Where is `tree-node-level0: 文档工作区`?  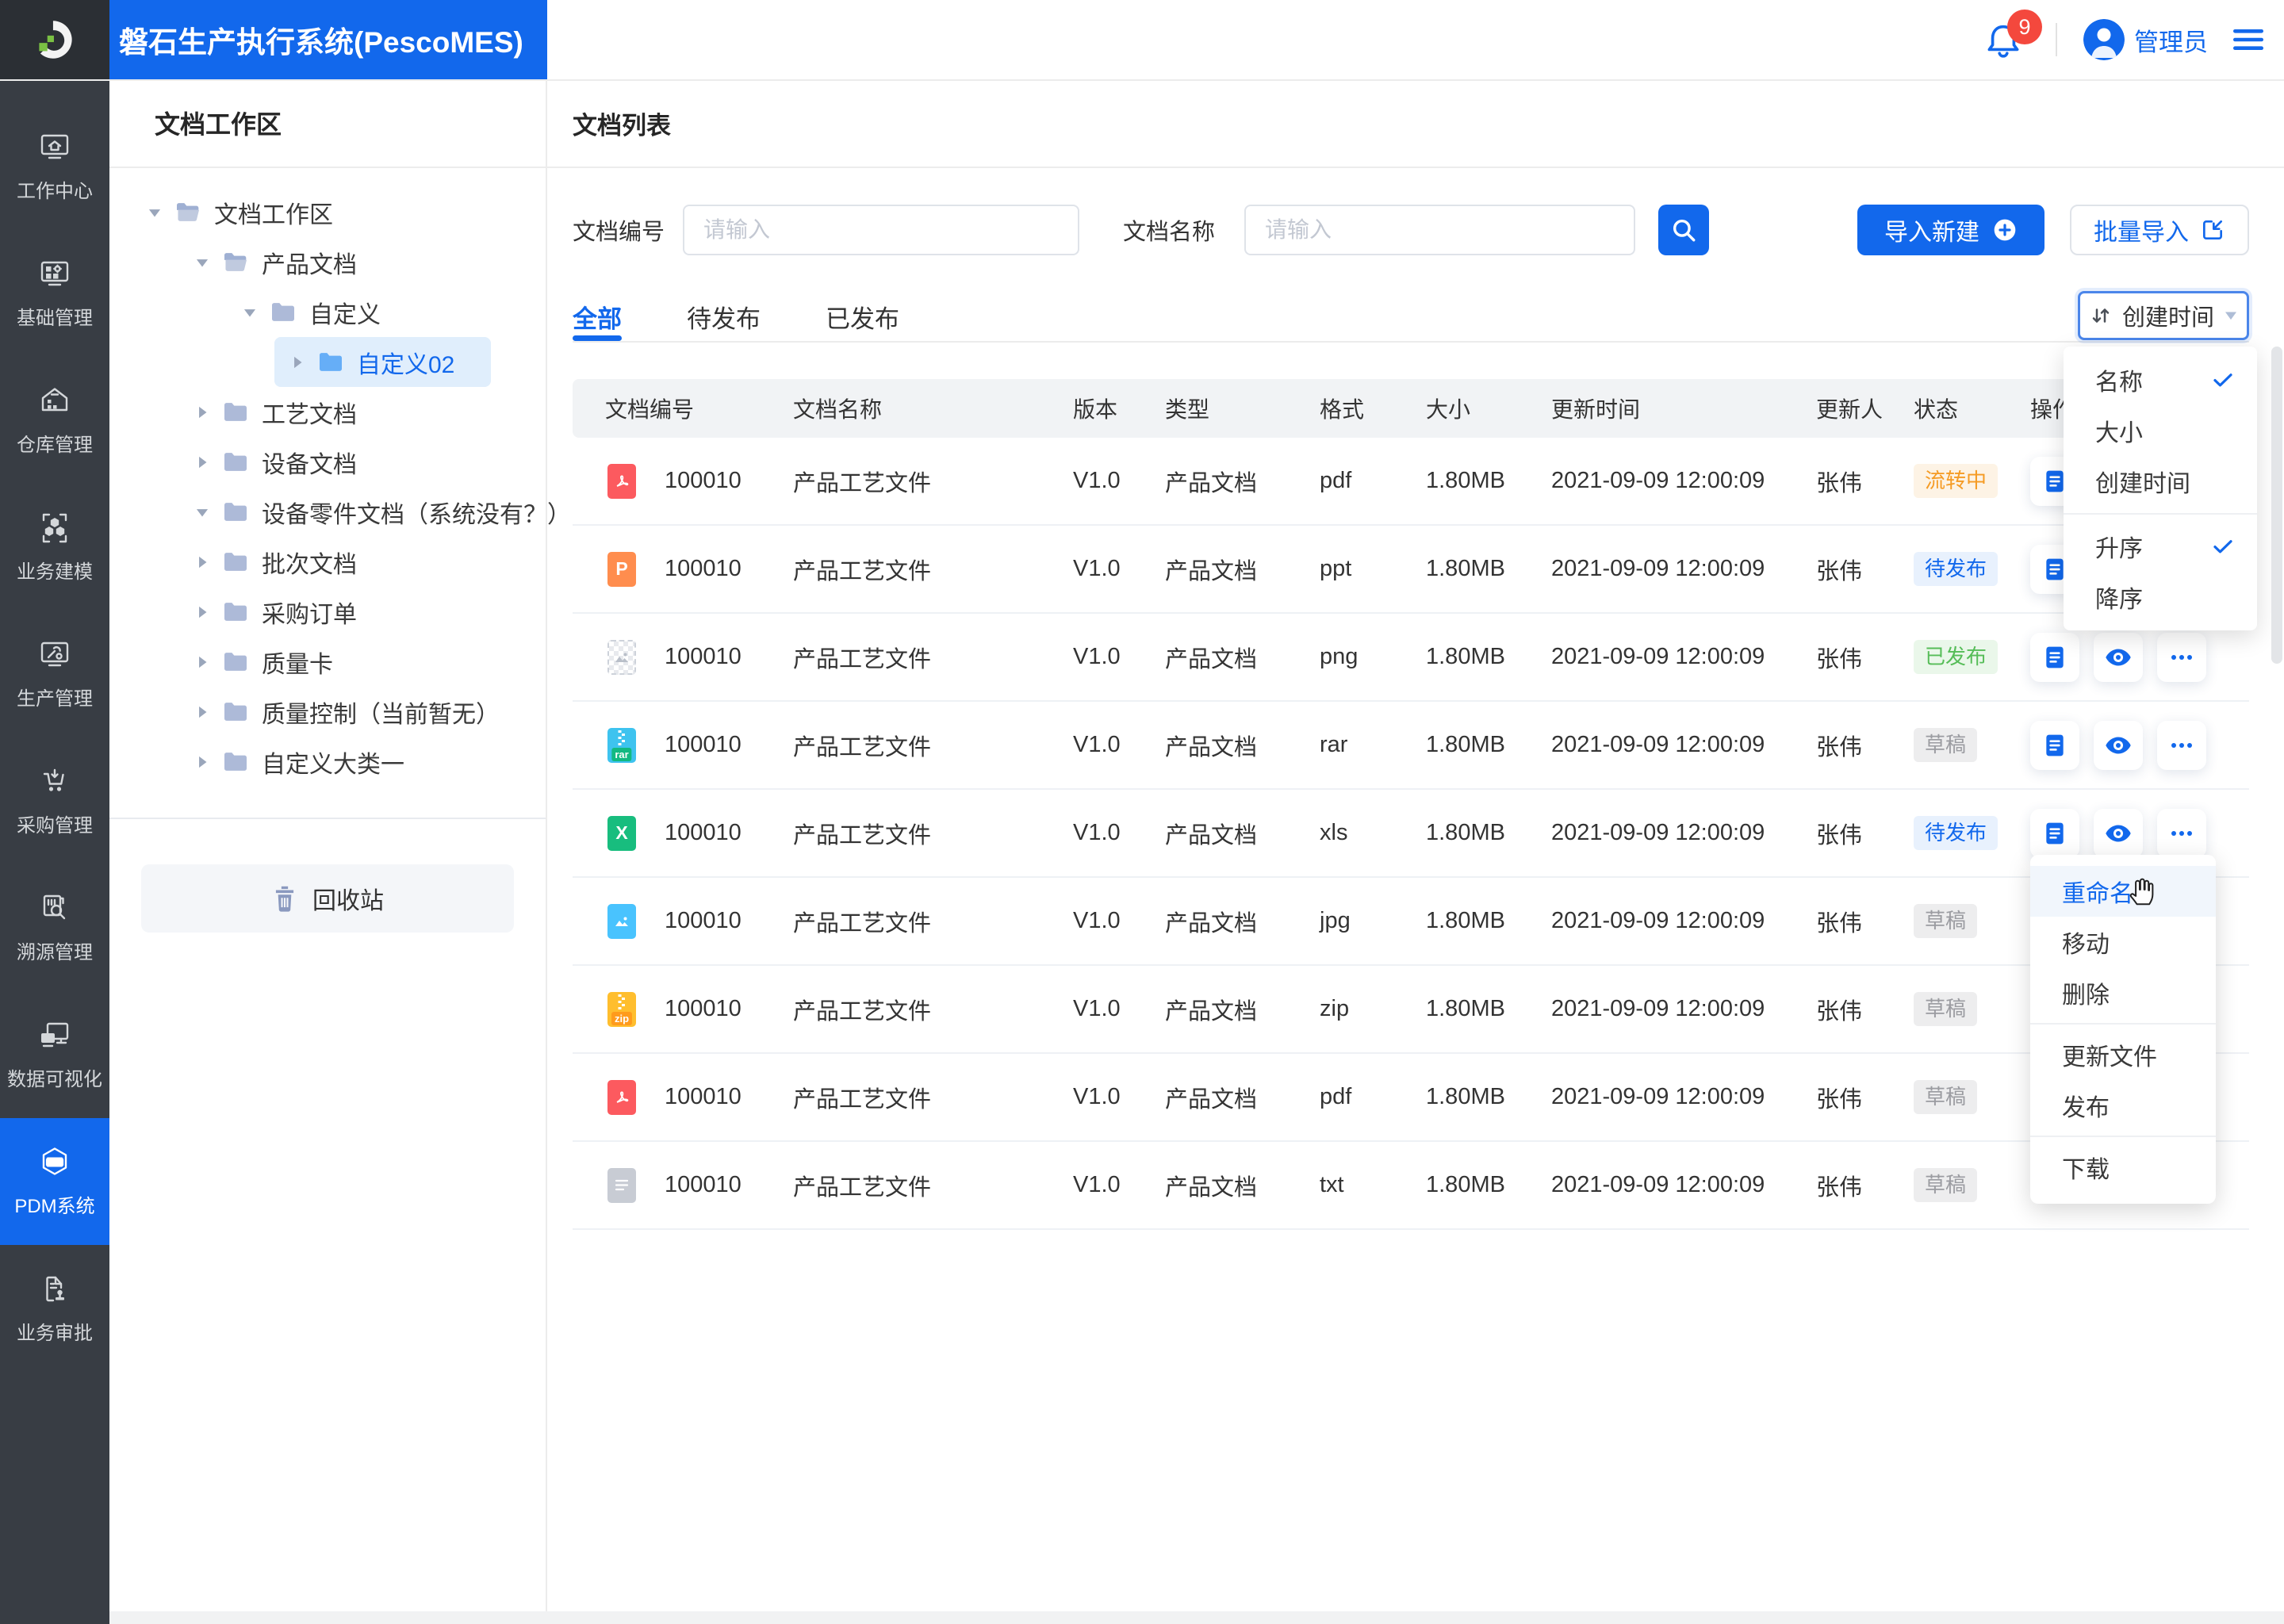
tree-node-level0: 文档工作区 is located at coordinates (327, 212).